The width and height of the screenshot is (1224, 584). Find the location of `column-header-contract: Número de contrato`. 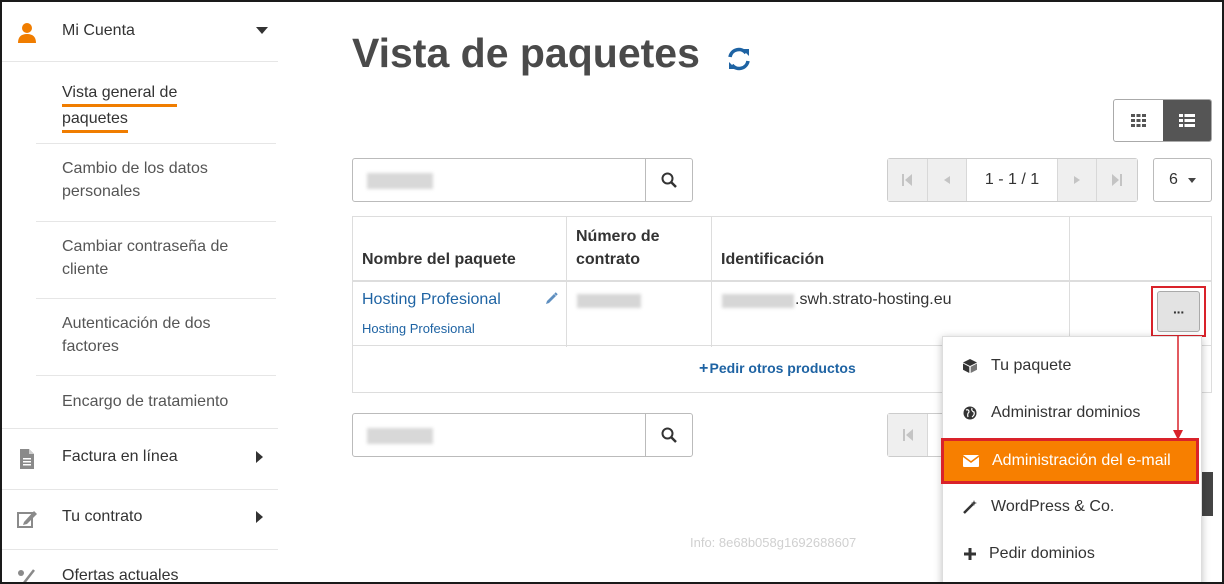

column-header-contract: Número de contrato is located at coordinates (618, 248).